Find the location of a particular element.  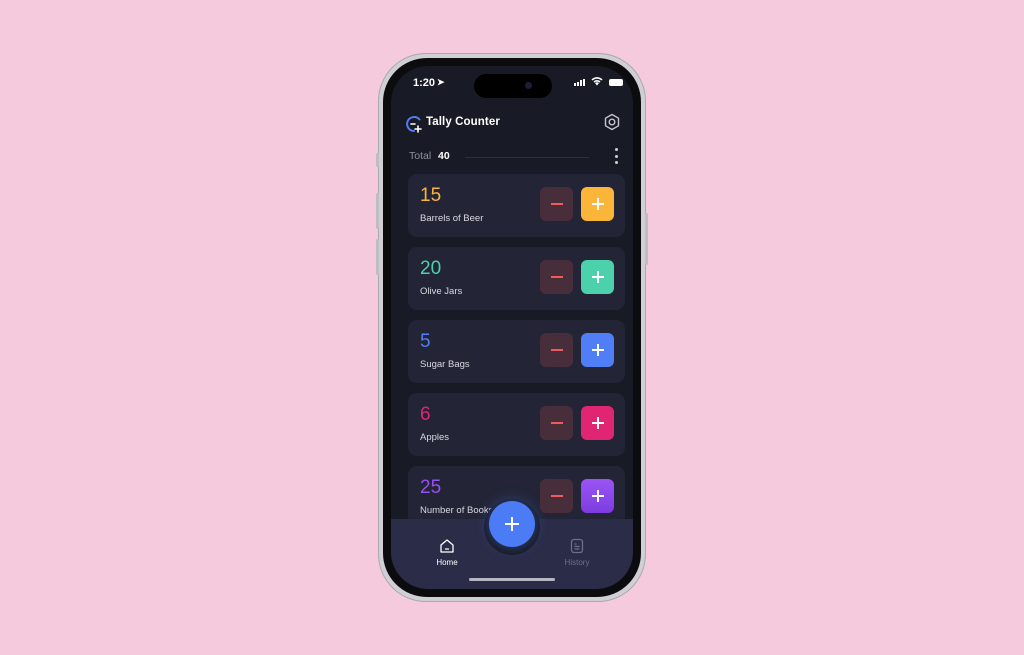

nav-history-label: History is located at coordinates (577, 562).